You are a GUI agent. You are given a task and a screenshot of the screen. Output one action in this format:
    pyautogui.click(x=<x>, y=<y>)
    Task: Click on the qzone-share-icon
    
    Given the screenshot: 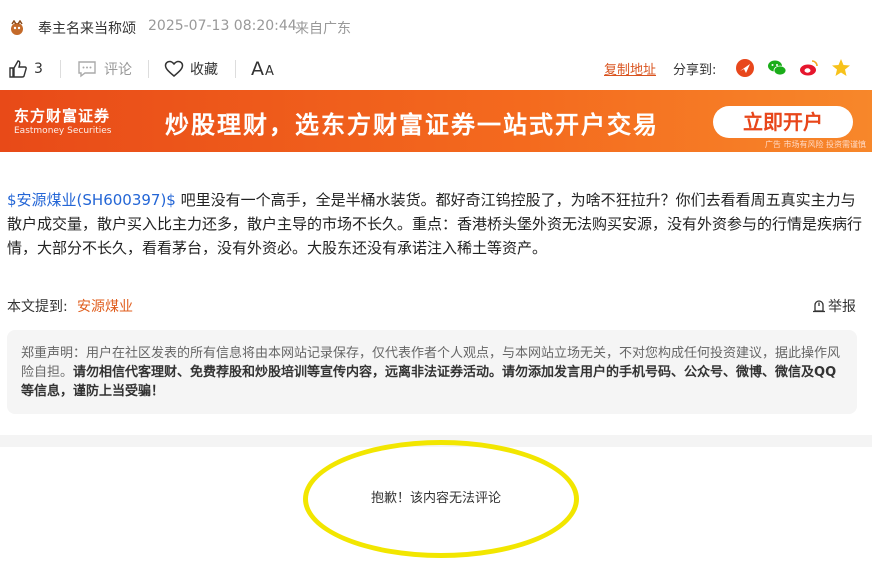 What is the action you would take?
    pyautogui.click(x=841, y=68)
    